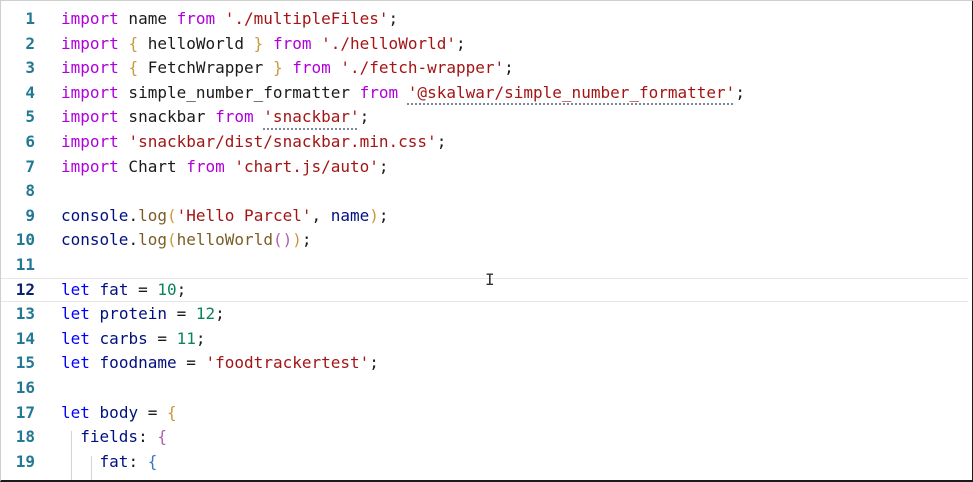  I want to click on code-text: fields: {, so click(114, 437).